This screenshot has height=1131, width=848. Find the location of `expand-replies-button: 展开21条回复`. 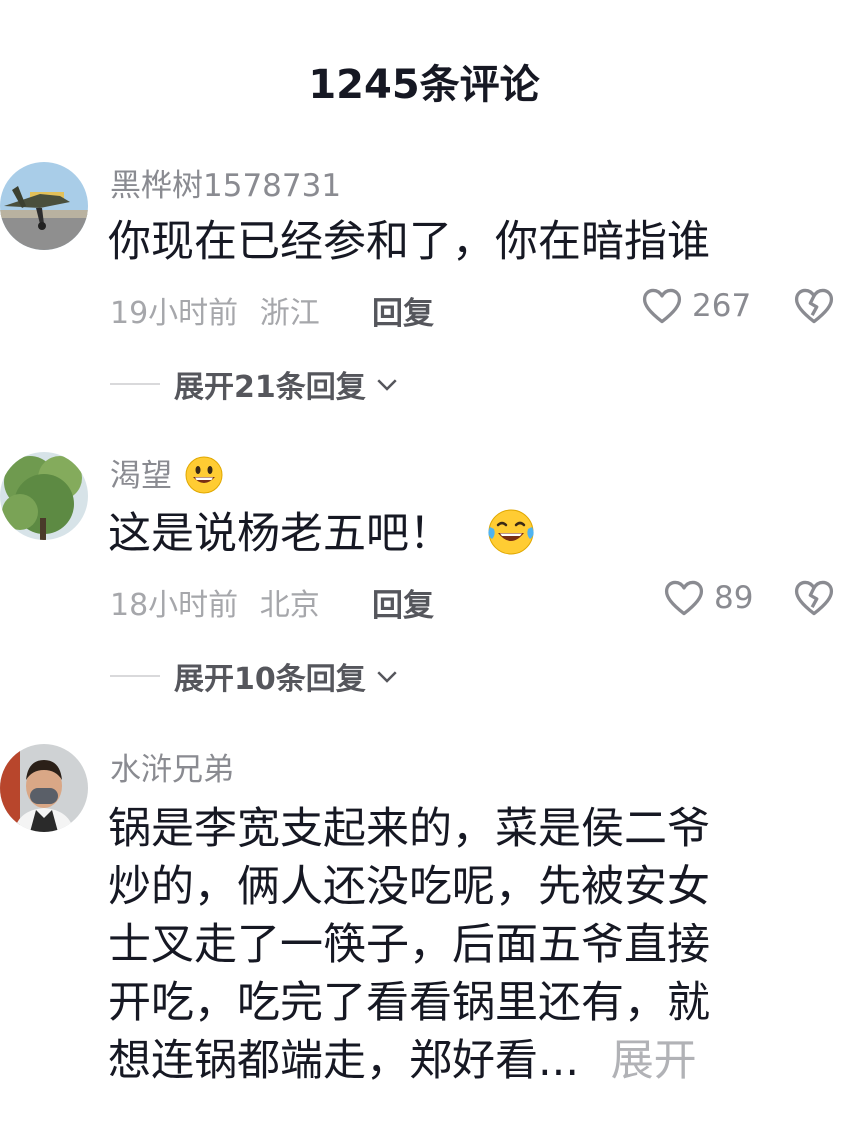

expand-replies-button: 展开21条回复 is located at coordinates (256, 384).